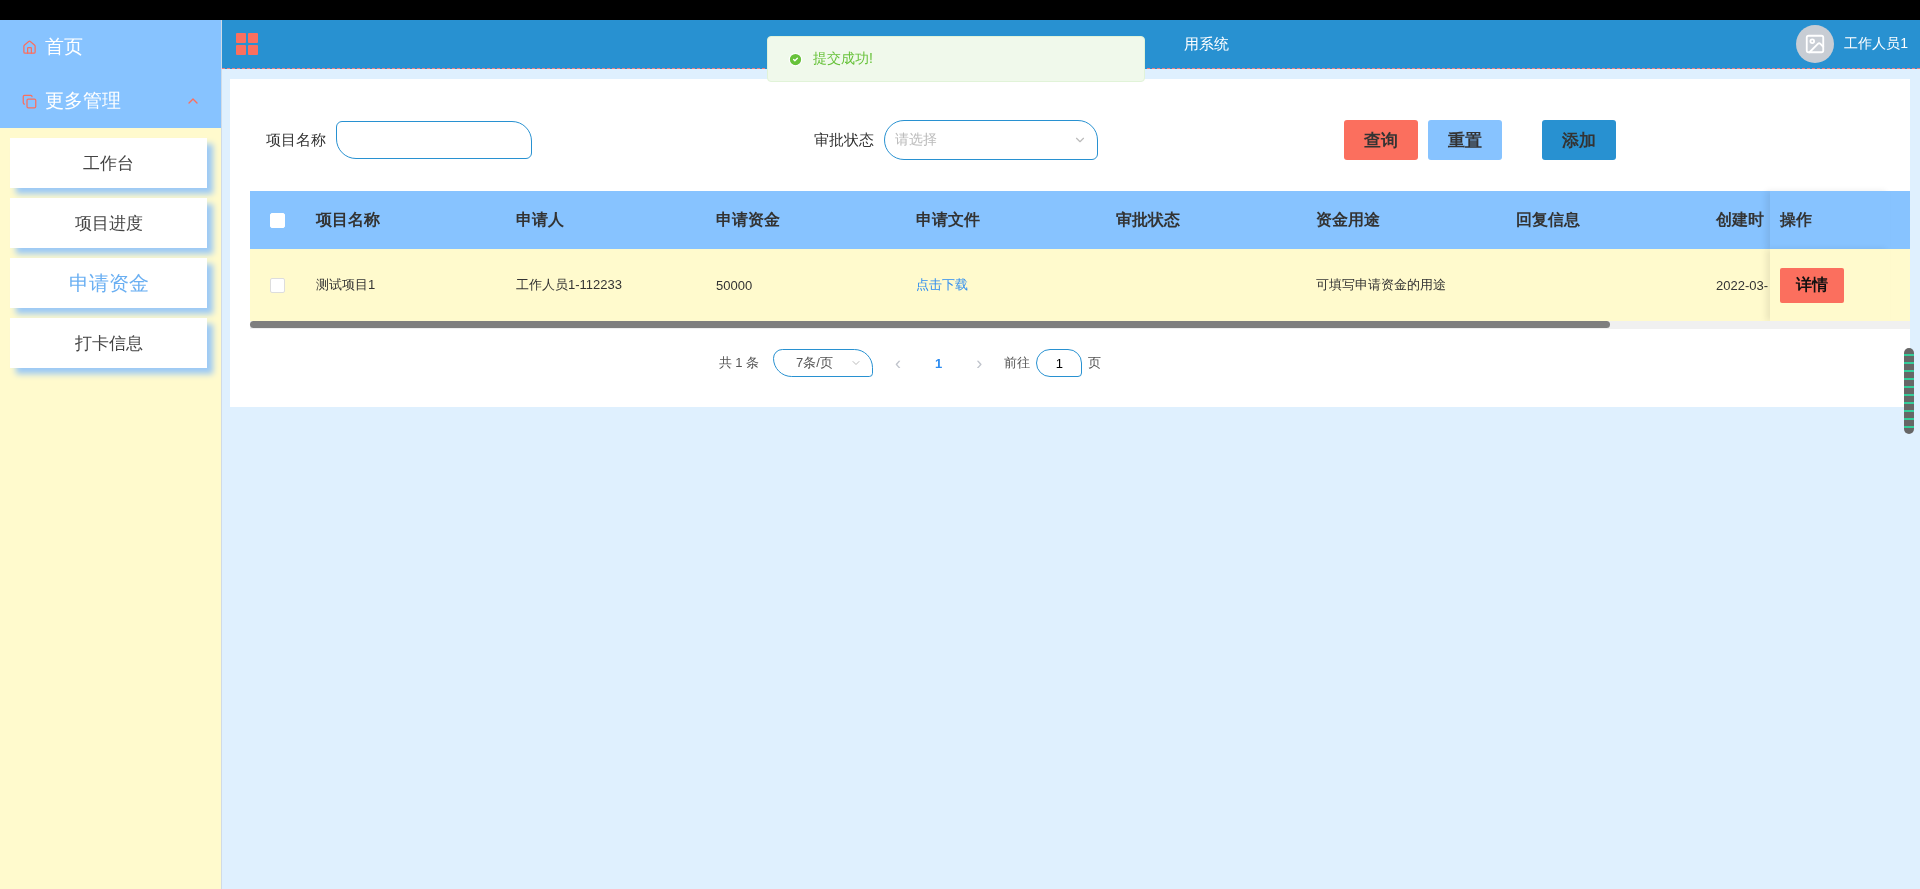 Image resolution: width=1920 pixels, height=889 pixels. What do you see at coordinates (110, 101) in the screenshot?
I see `menu-item: 更多管理` at bounding box center [110, 101].